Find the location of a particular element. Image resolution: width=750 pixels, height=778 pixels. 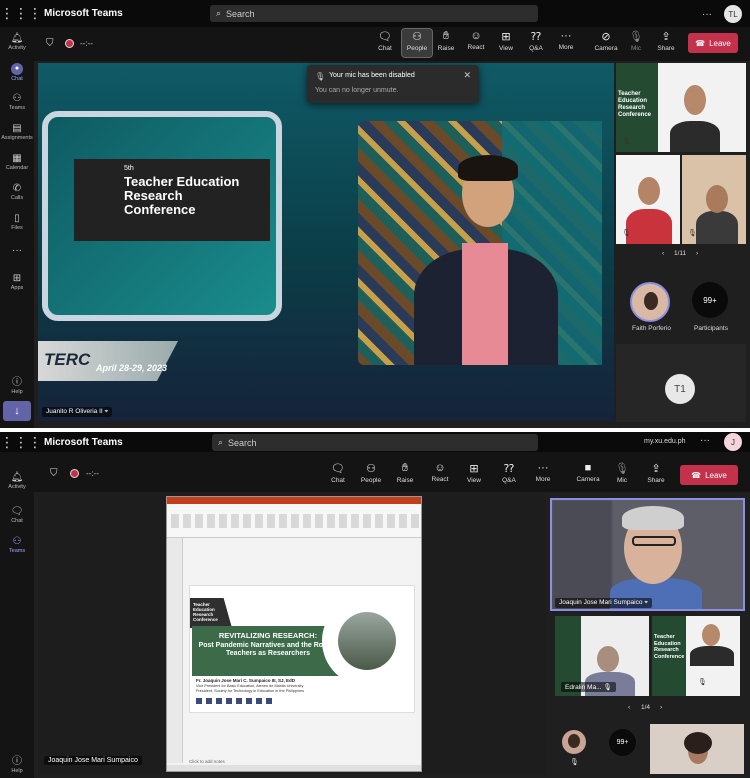

participant-tile-edralin: Edralin Ma... 🎙︎ is located at coordinates (602, 656).